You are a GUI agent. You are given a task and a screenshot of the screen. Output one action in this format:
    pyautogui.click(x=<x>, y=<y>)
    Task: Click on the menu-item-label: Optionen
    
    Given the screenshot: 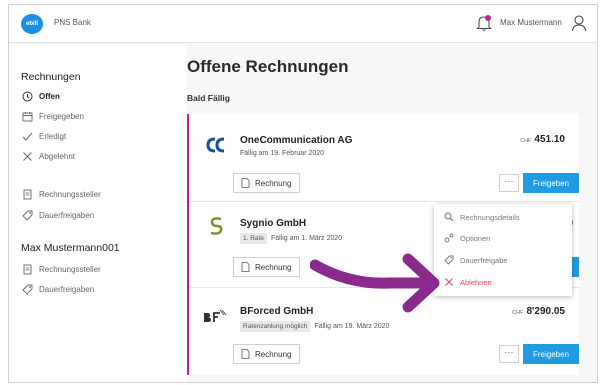 What is the action you would take?
    pyautogui.click(x=475, y=238)
    